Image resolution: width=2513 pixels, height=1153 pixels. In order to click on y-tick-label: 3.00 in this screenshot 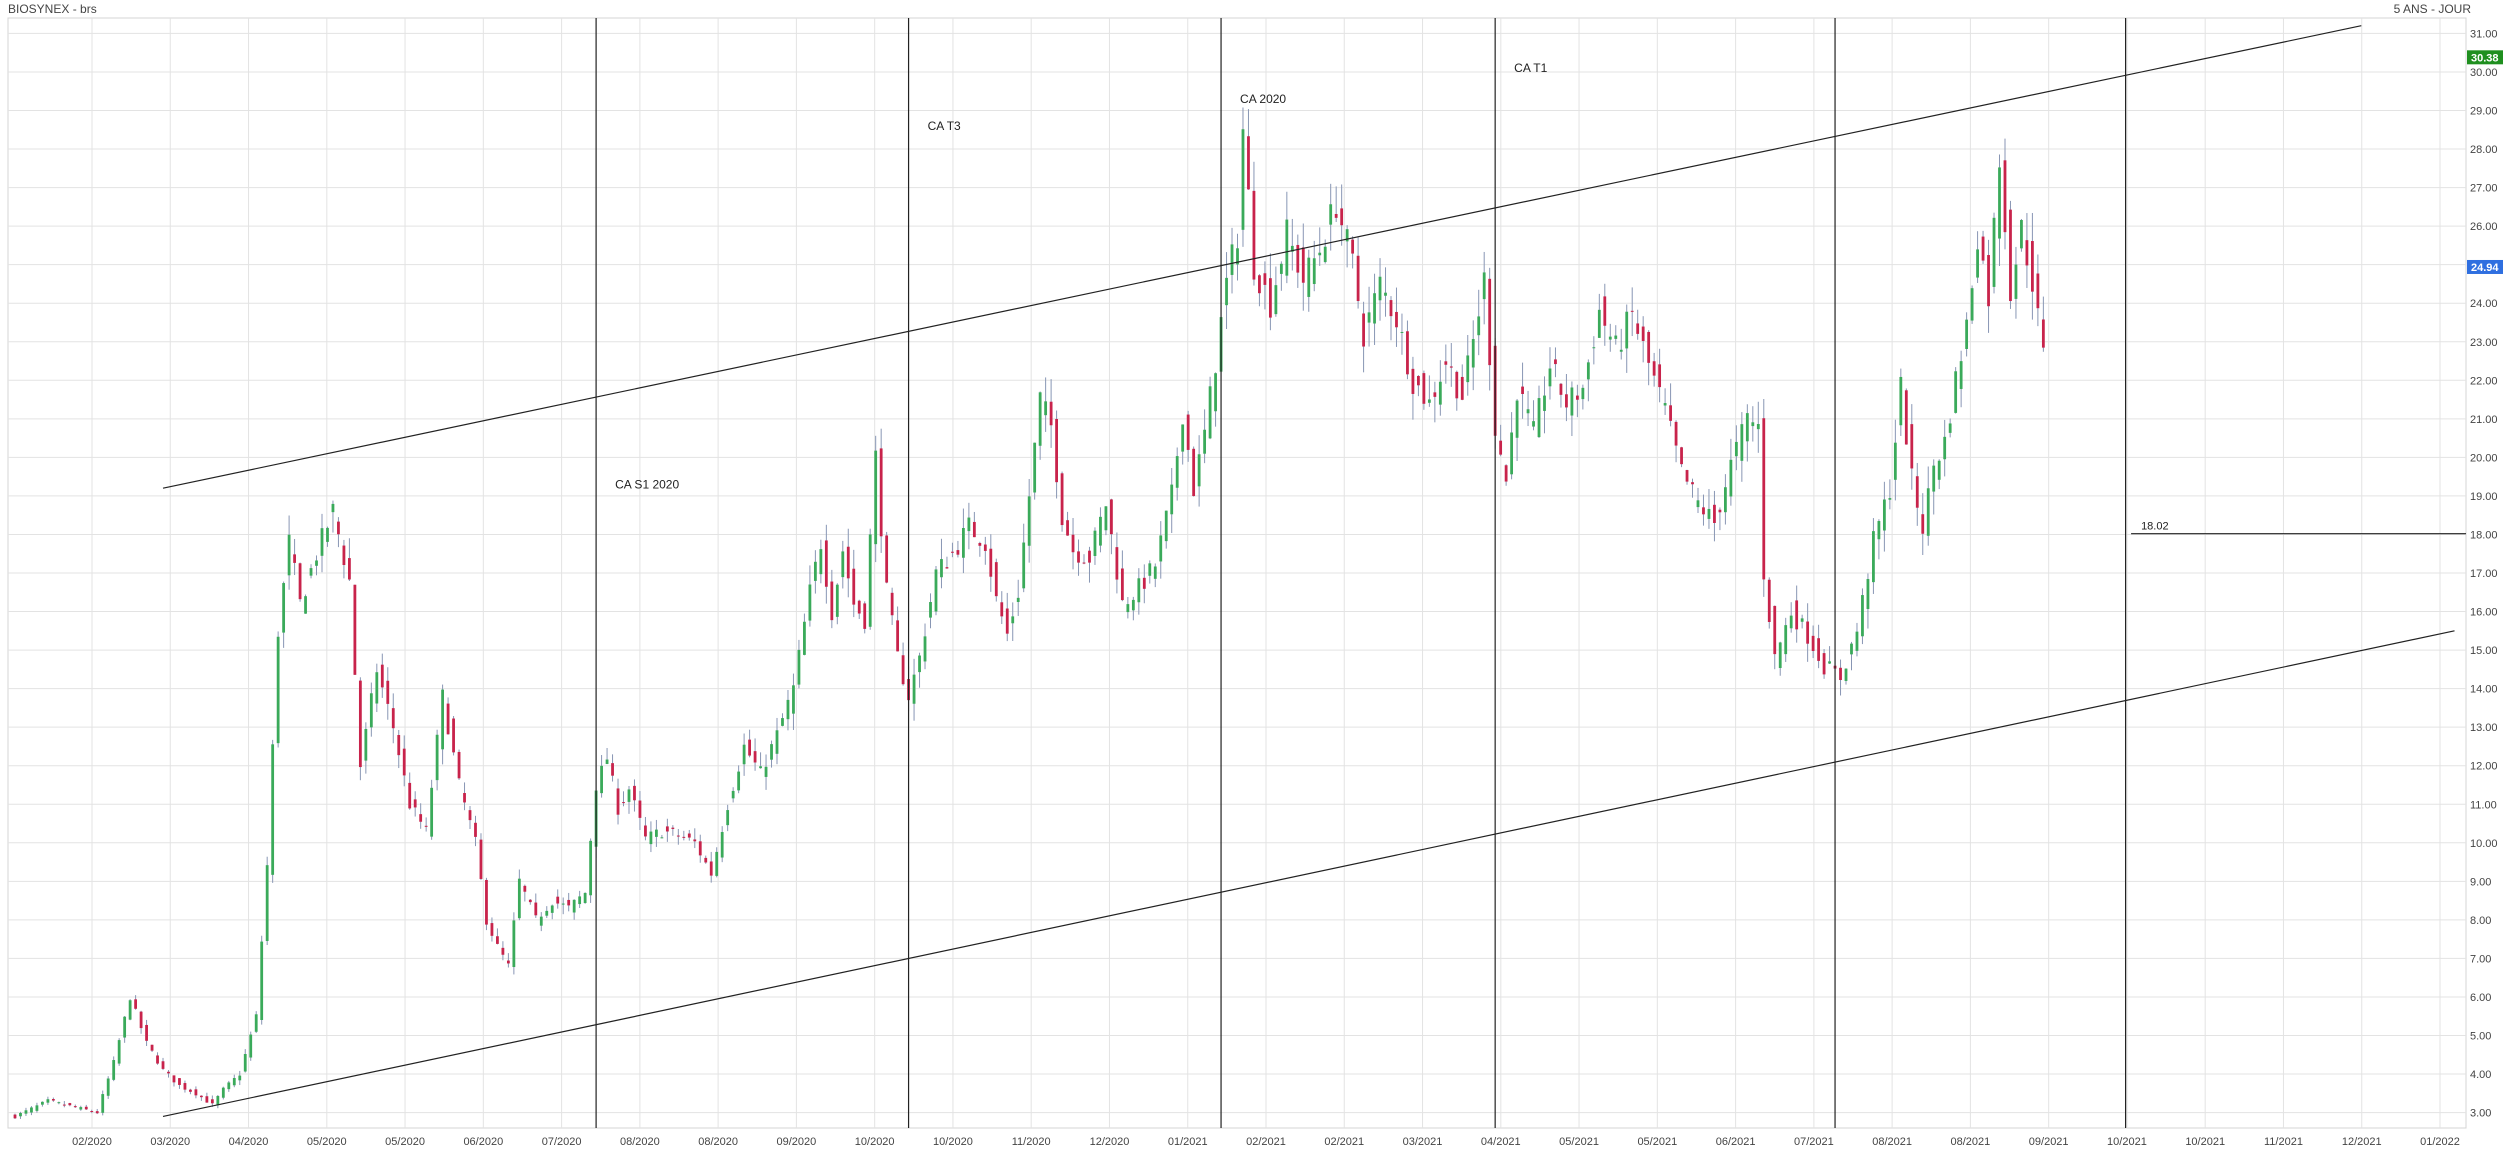, I will do `click(2480, 1114)`.